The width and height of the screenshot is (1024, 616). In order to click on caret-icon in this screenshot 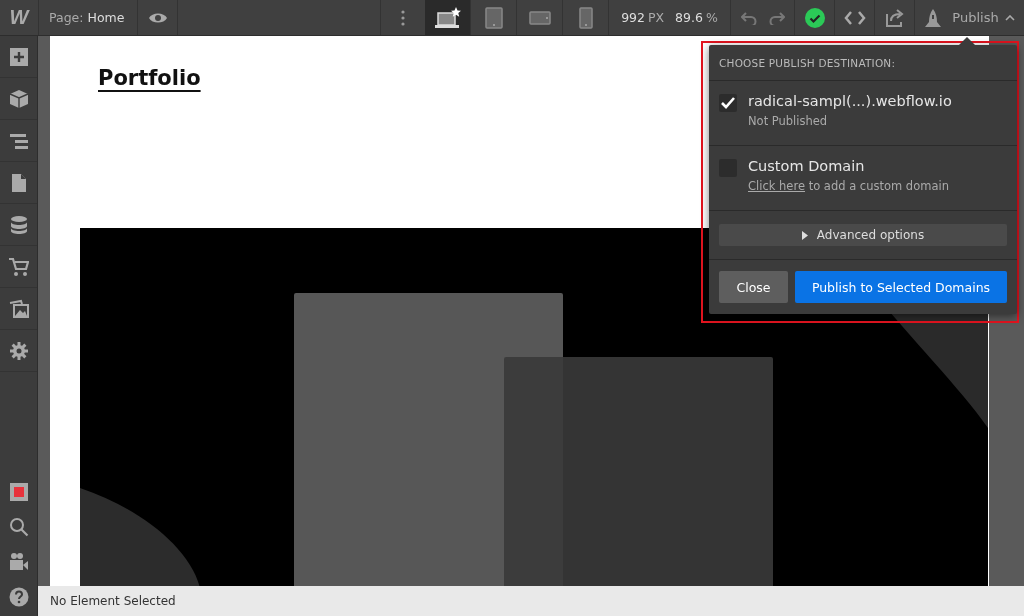, I will do `click(1009, 17)`.